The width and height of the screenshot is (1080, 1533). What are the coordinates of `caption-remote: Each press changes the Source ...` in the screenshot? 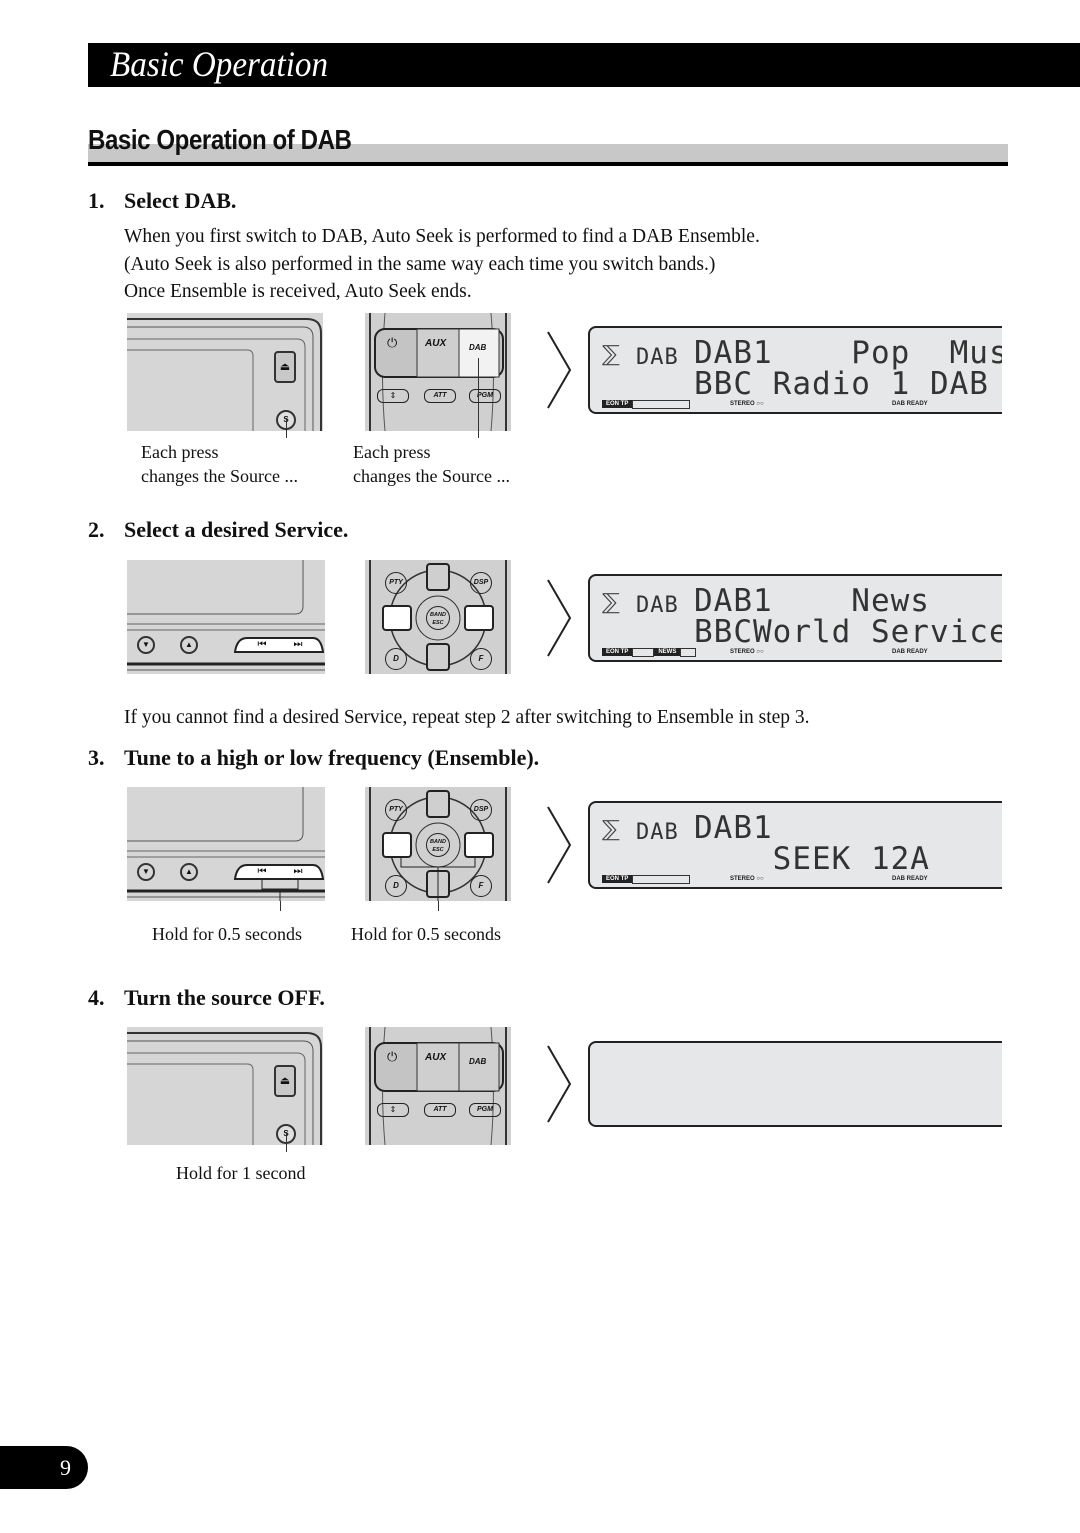 It's located at (431, 464).